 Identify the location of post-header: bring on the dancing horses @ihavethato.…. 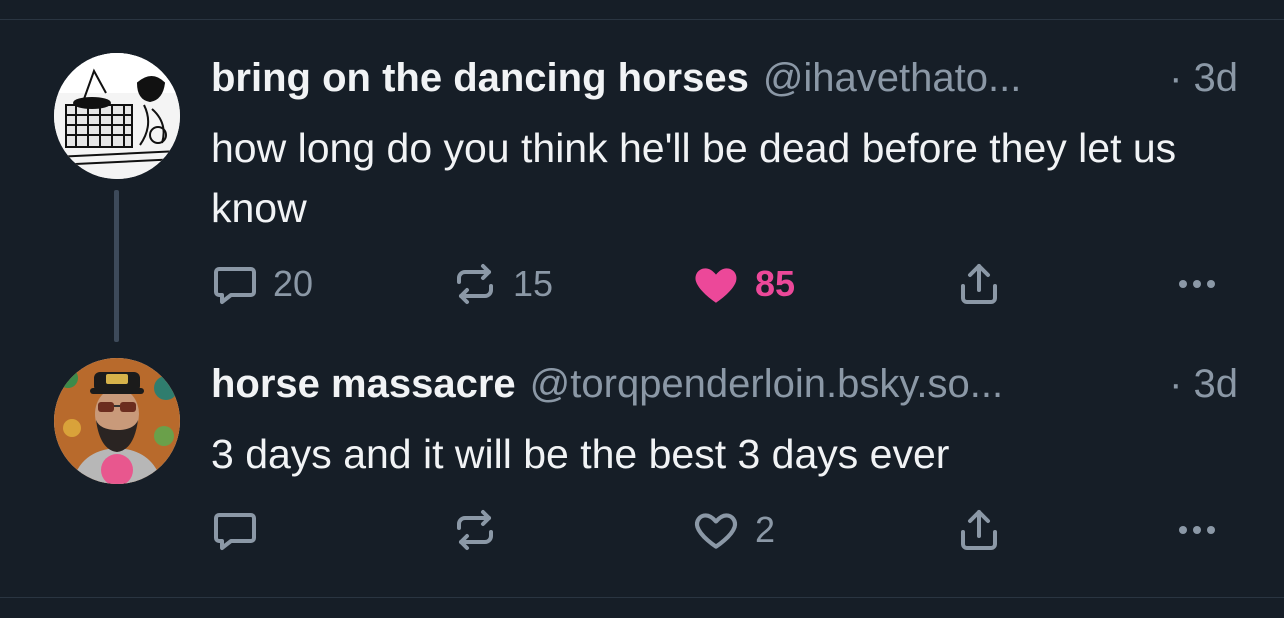
(724, 78).